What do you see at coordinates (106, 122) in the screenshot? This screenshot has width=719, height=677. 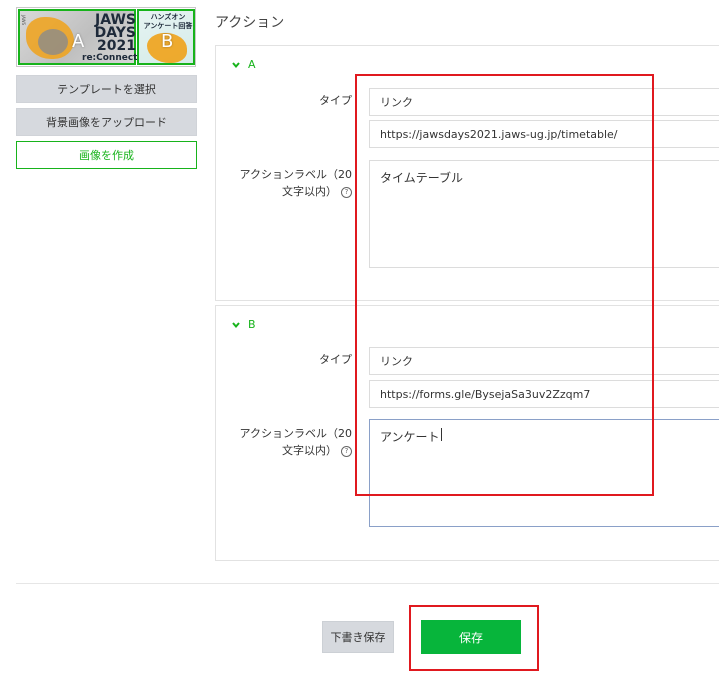 I see `upload-background-button: 背景画像をアップロード` at bounding box center [106, 122].